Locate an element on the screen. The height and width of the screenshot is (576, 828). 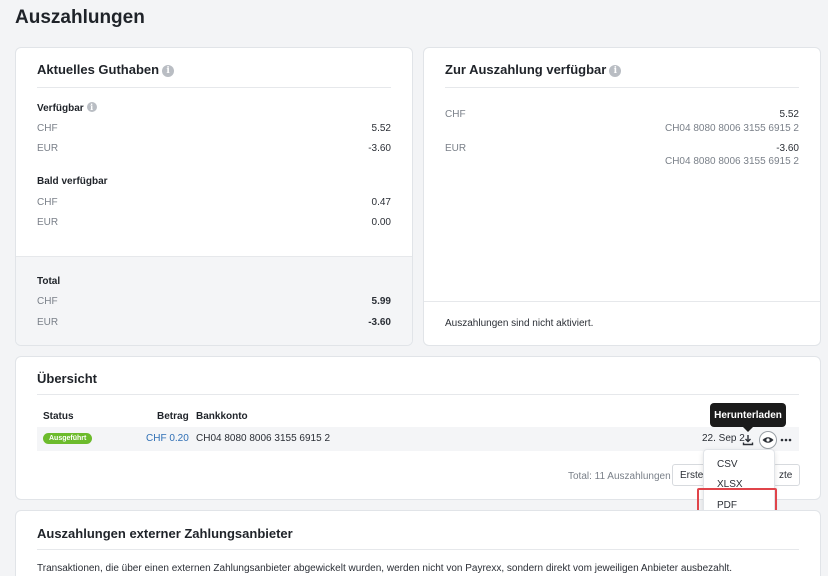
balance-card-title: Aktuelles Guthaben i is located at coordinates (106, 69).